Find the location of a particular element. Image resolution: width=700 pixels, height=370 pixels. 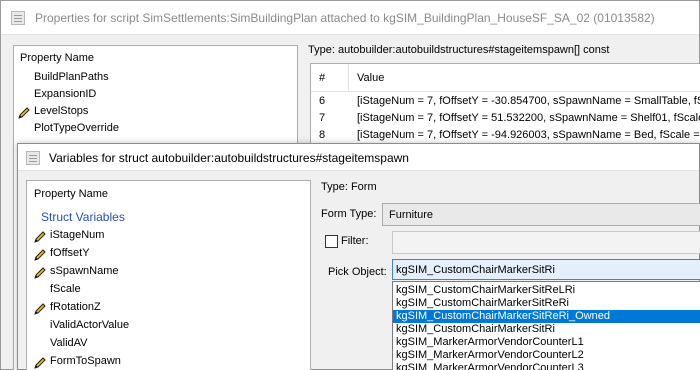

dropdown-option-selected: kgSIM_CustomChairMarkerSitReRi_Owned is located at coordinates (546, 316).